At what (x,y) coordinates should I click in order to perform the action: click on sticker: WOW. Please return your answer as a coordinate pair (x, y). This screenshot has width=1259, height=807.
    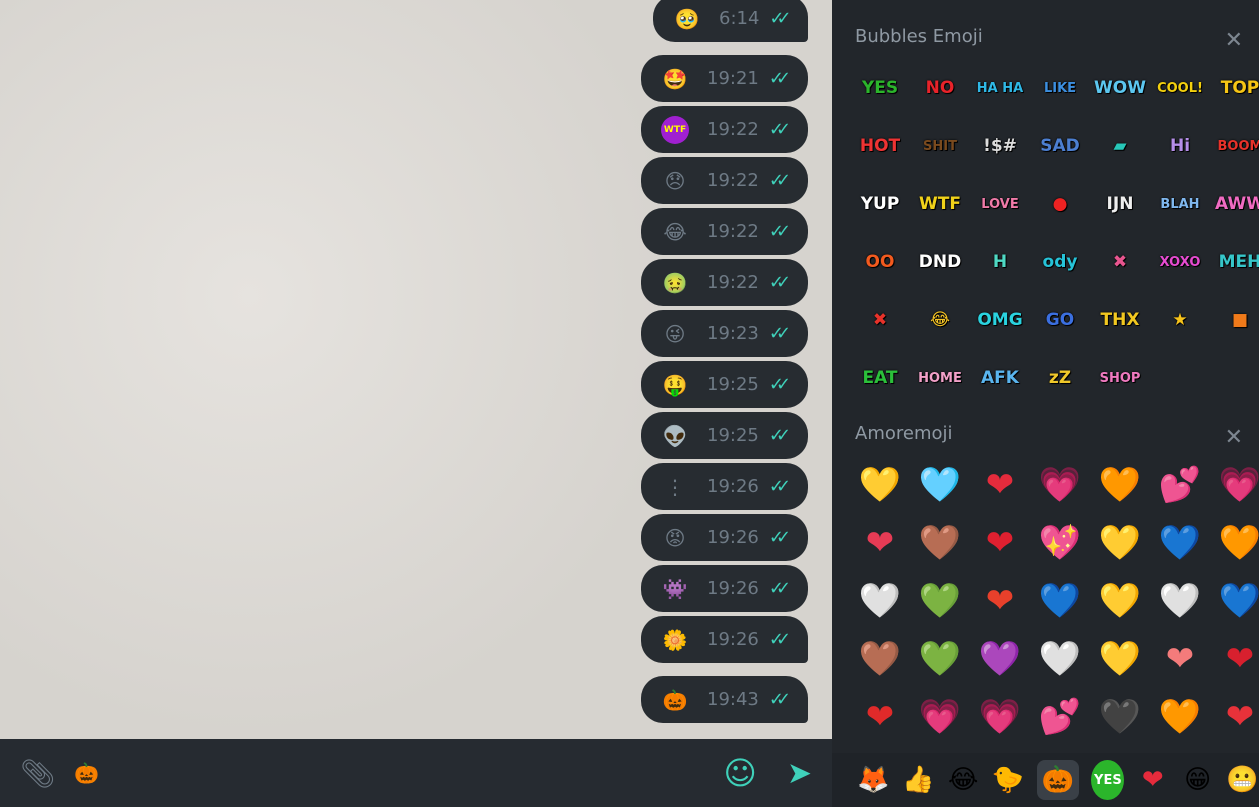
    Looking at the image, I should click on (1120, 88).